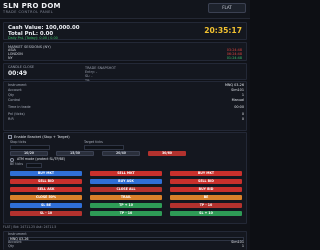  I want to click on header-bar: SLN PRO DOM TRADE CONTROL PANEL FLAT, so click(125, 9).